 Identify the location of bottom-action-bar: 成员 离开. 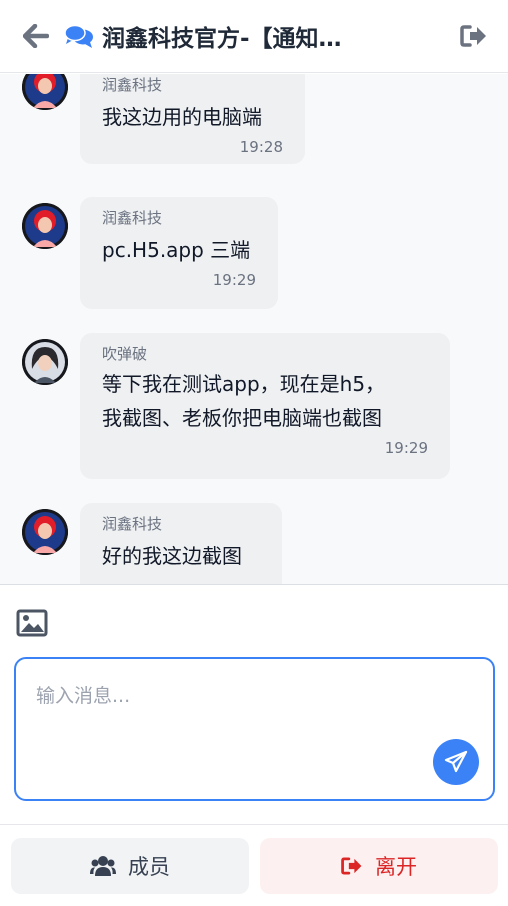
(254, 865).